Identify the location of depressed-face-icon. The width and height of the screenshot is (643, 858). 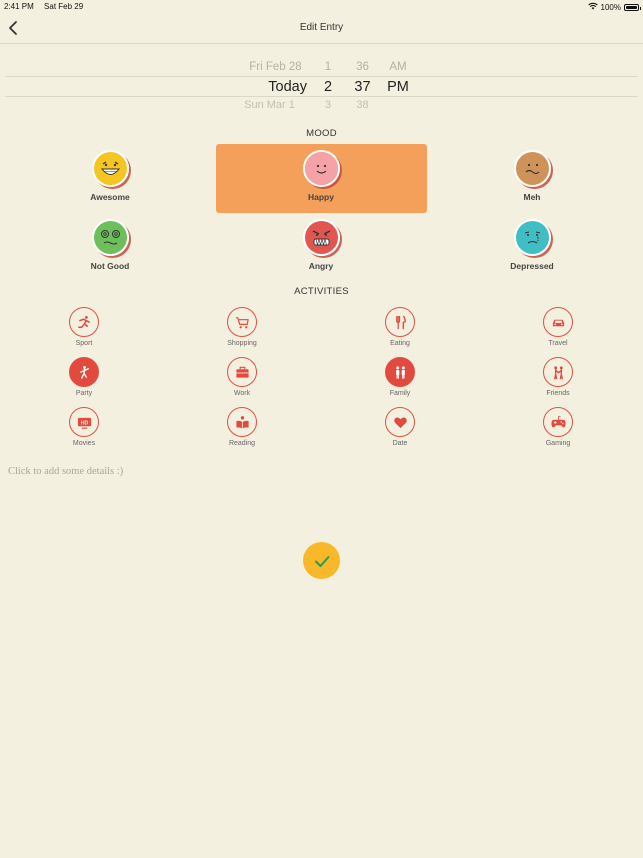
(532, 237).